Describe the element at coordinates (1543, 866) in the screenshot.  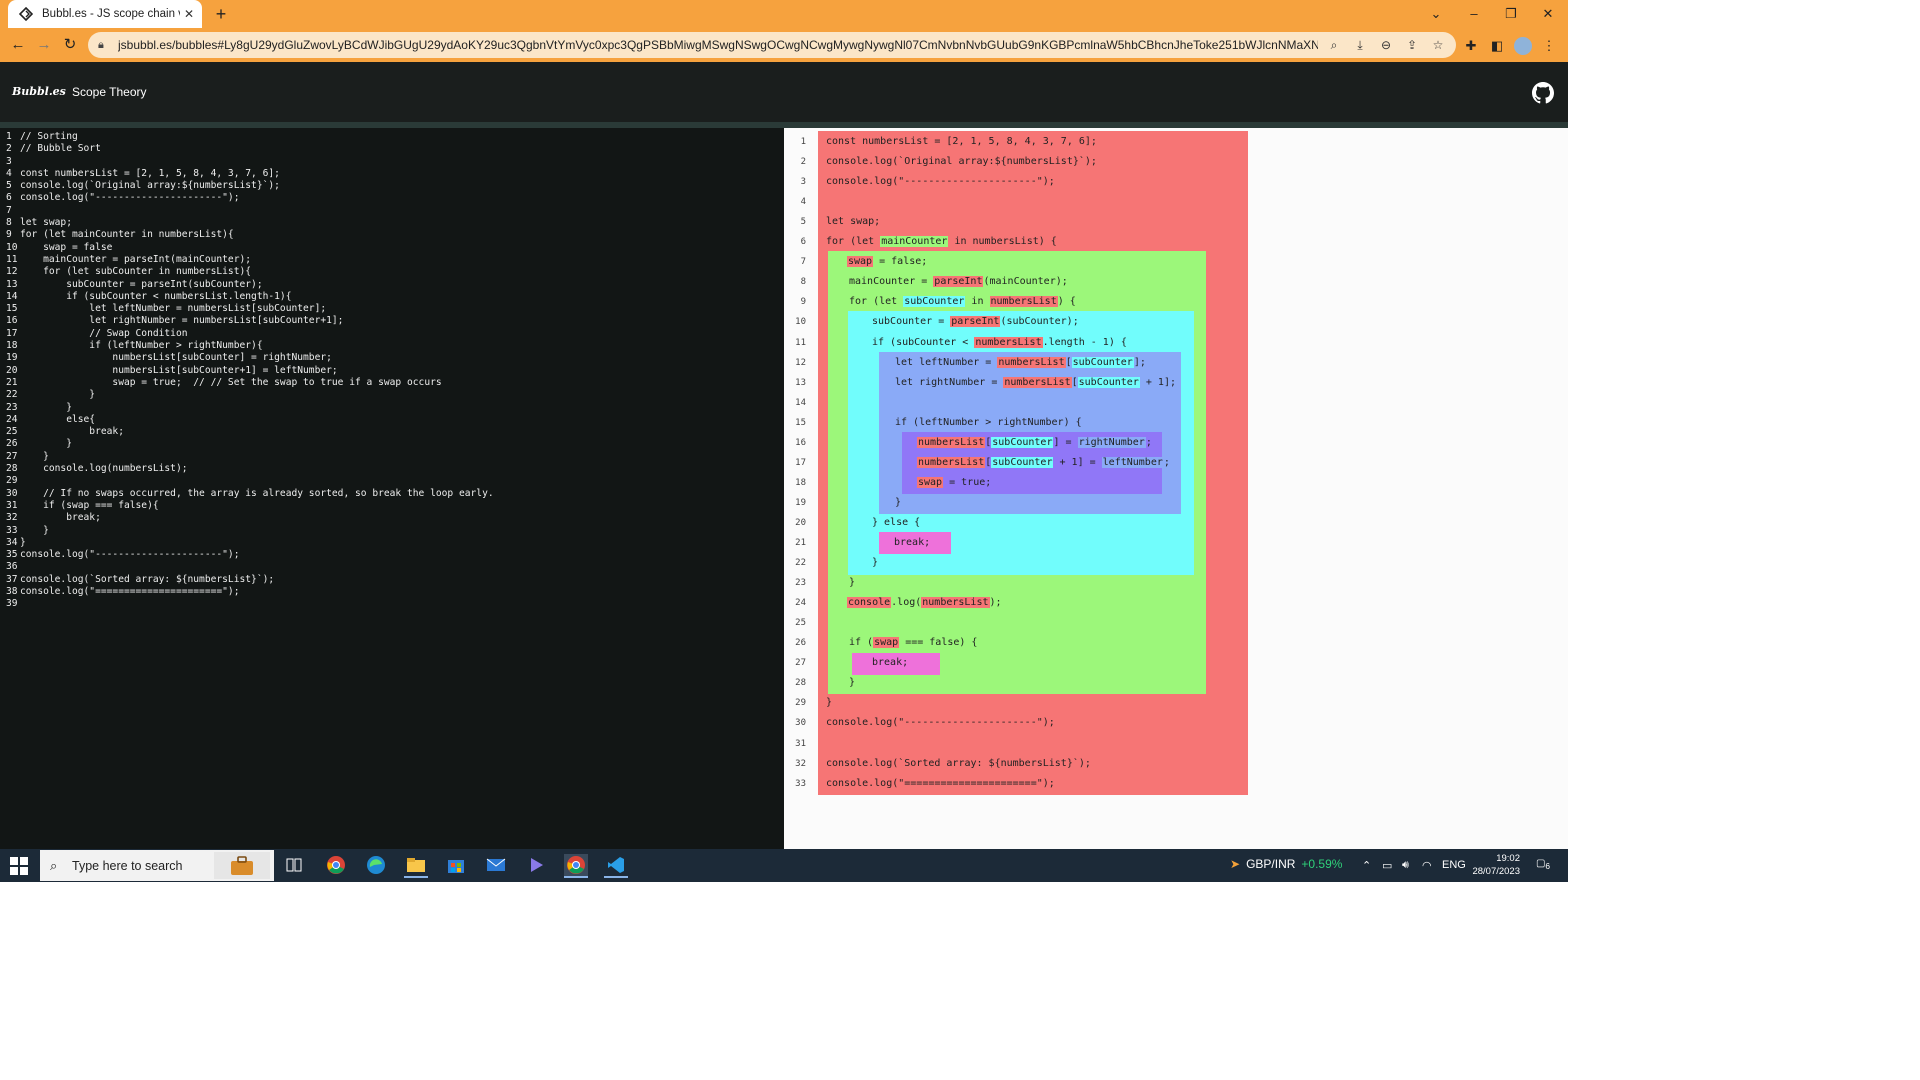
I see `notifications-icon: ▢6` at that location.